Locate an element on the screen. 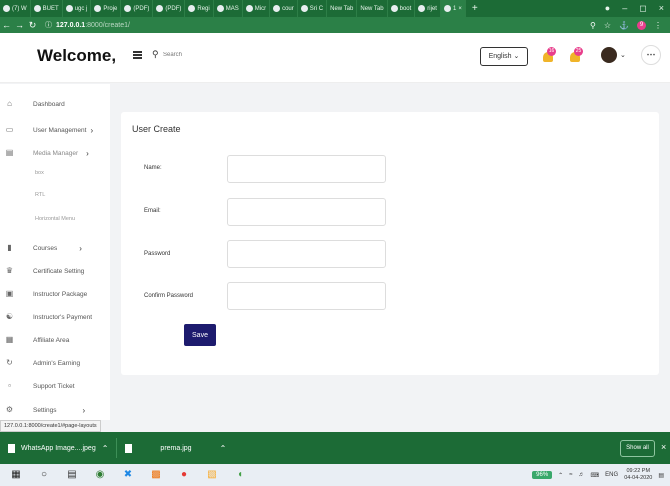 The image size is (670, 486). vscode-icon: ✖ is located at coordinates (128, 475).